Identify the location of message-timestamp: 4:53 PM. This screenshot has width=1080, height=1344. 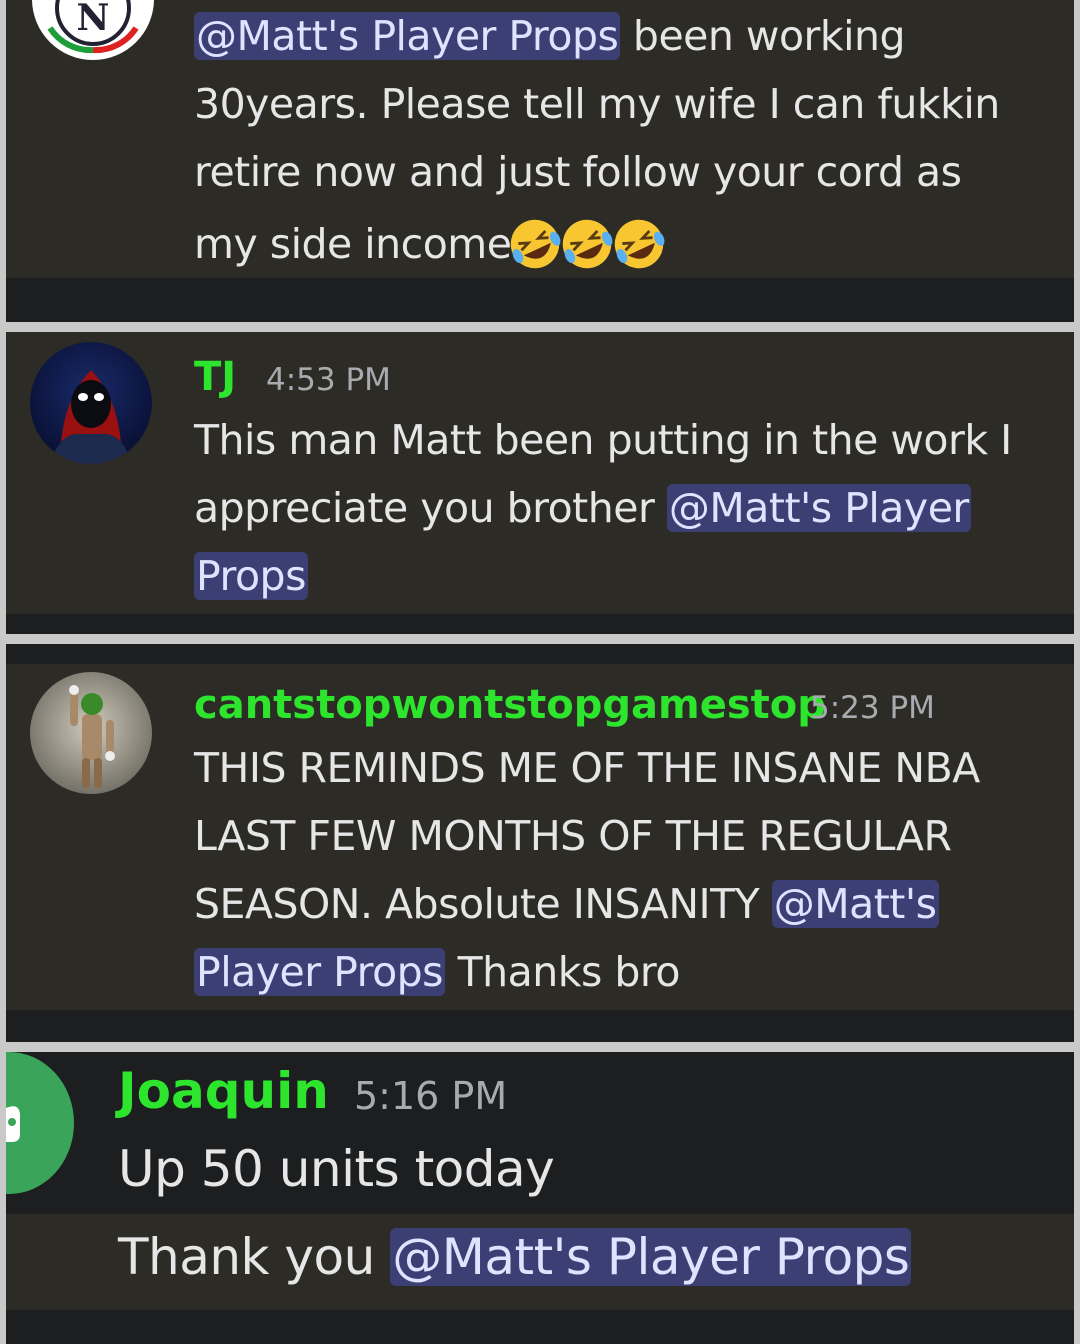
(328, 380).